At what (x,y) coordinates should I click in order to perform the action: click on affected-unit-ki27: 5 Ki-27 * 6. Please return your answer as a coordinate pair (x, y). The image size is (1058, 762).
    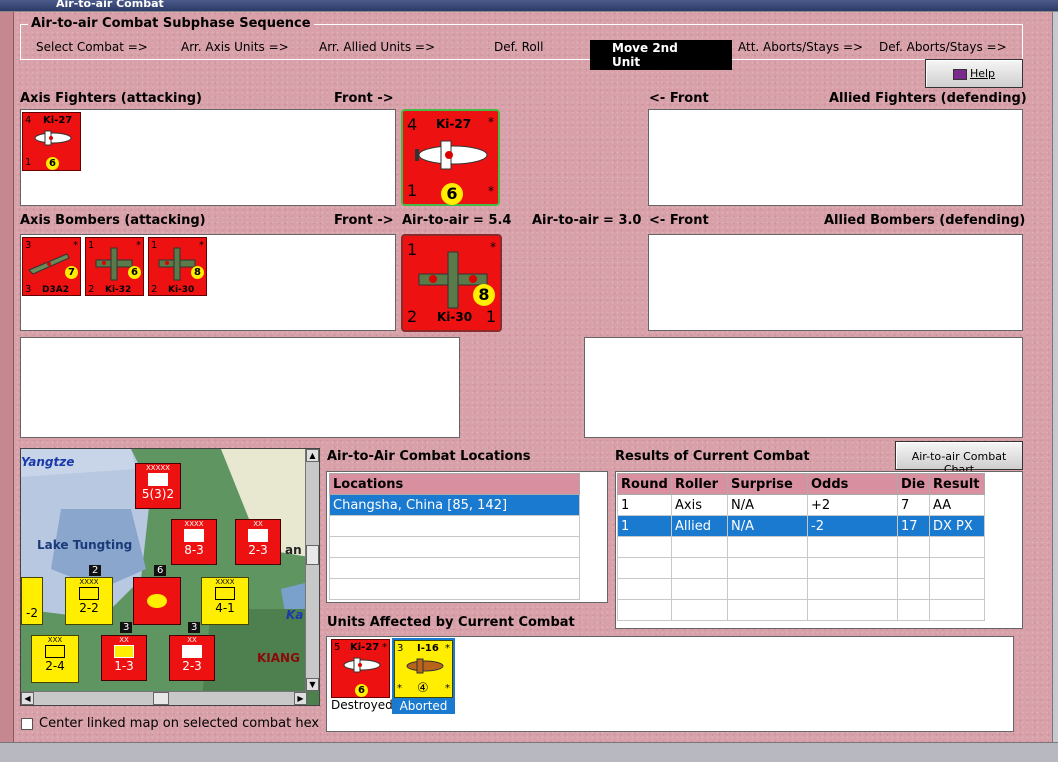
    Looking at the image, I should click on (360, 668).